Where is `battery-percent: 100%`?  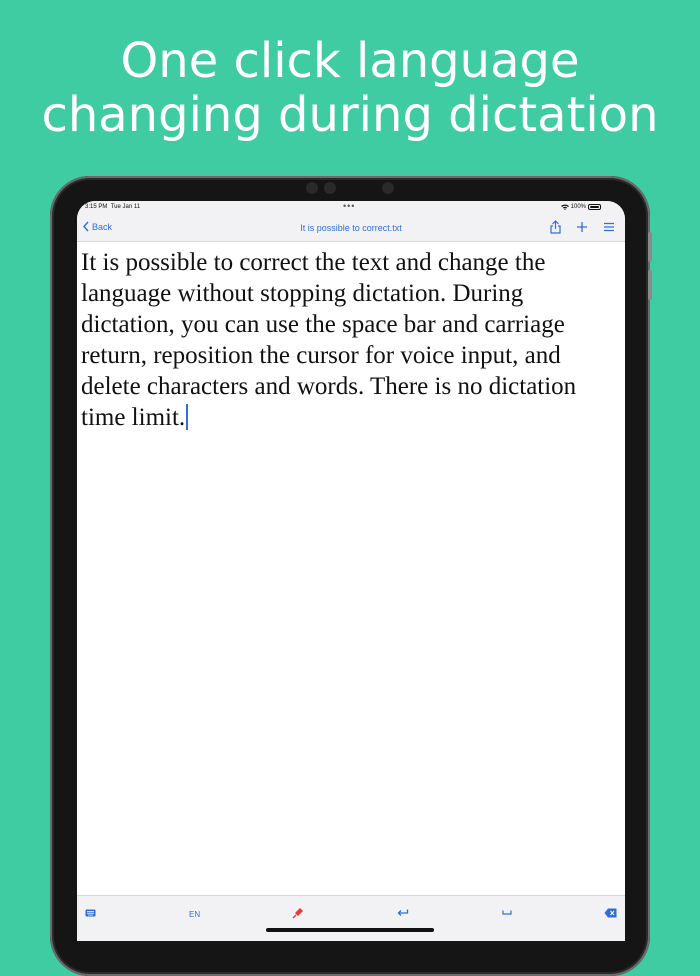
battery-percent: 100% is located at coordinates (578, 207).